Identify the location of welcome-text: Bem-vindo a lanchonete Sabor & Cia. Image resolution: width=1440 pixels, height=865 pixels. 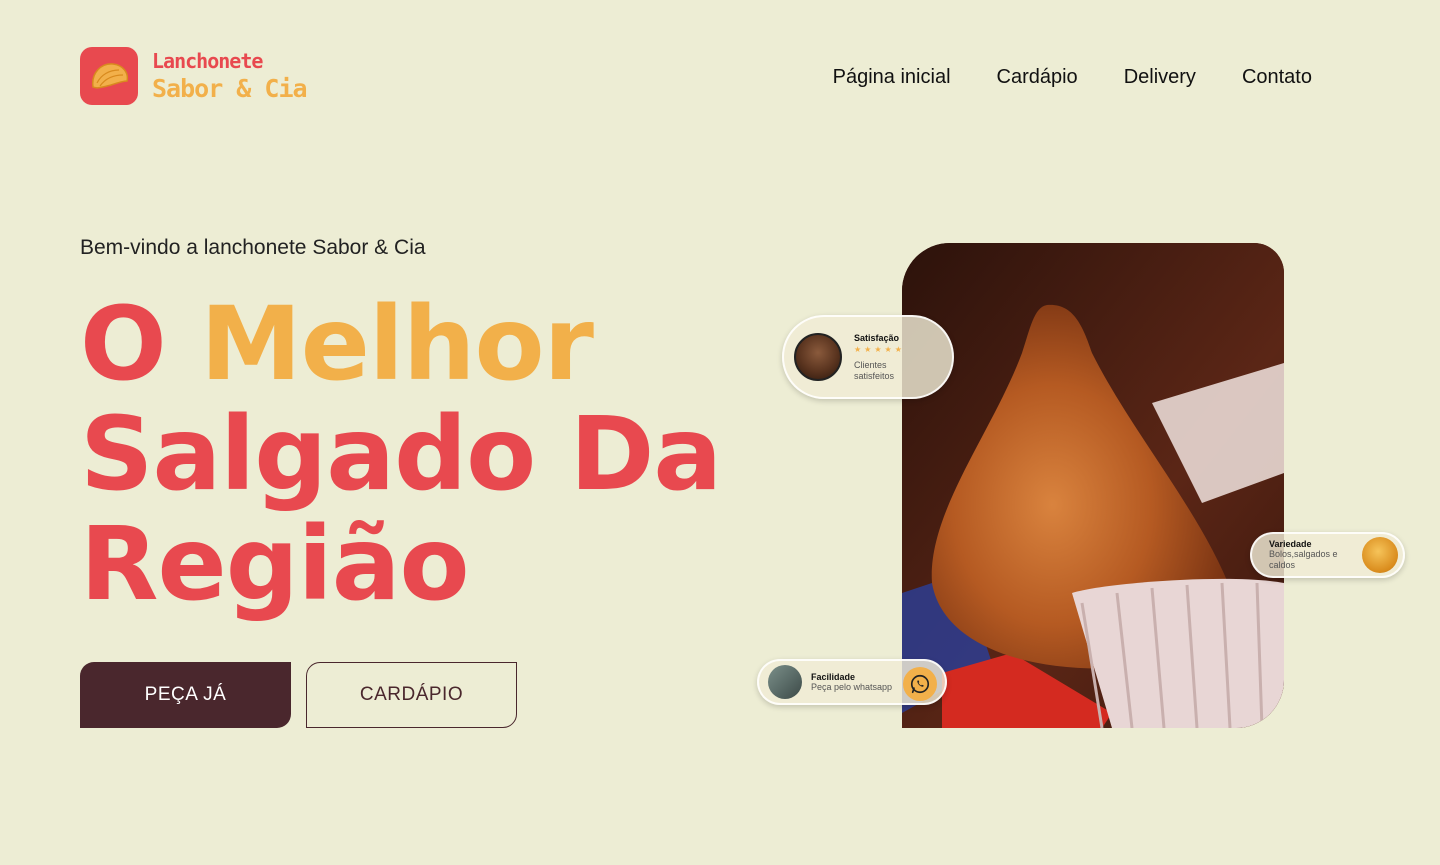
(253, 247).